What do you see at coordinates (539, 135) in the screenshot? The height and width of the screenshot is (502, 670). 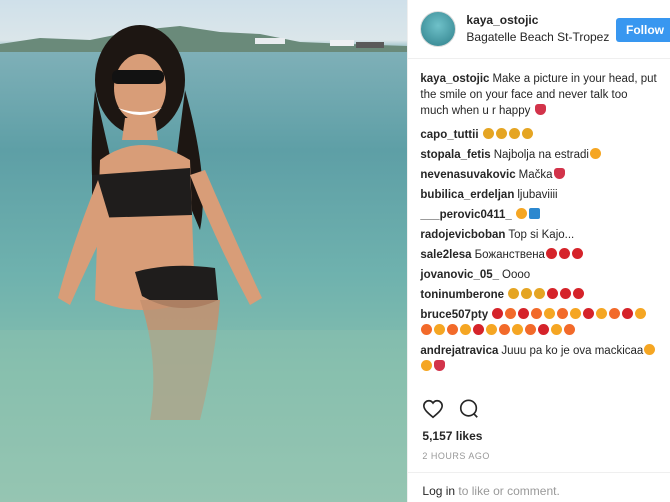 I see `comment-row: capo_tuttii` at bounding box center [539, 135].